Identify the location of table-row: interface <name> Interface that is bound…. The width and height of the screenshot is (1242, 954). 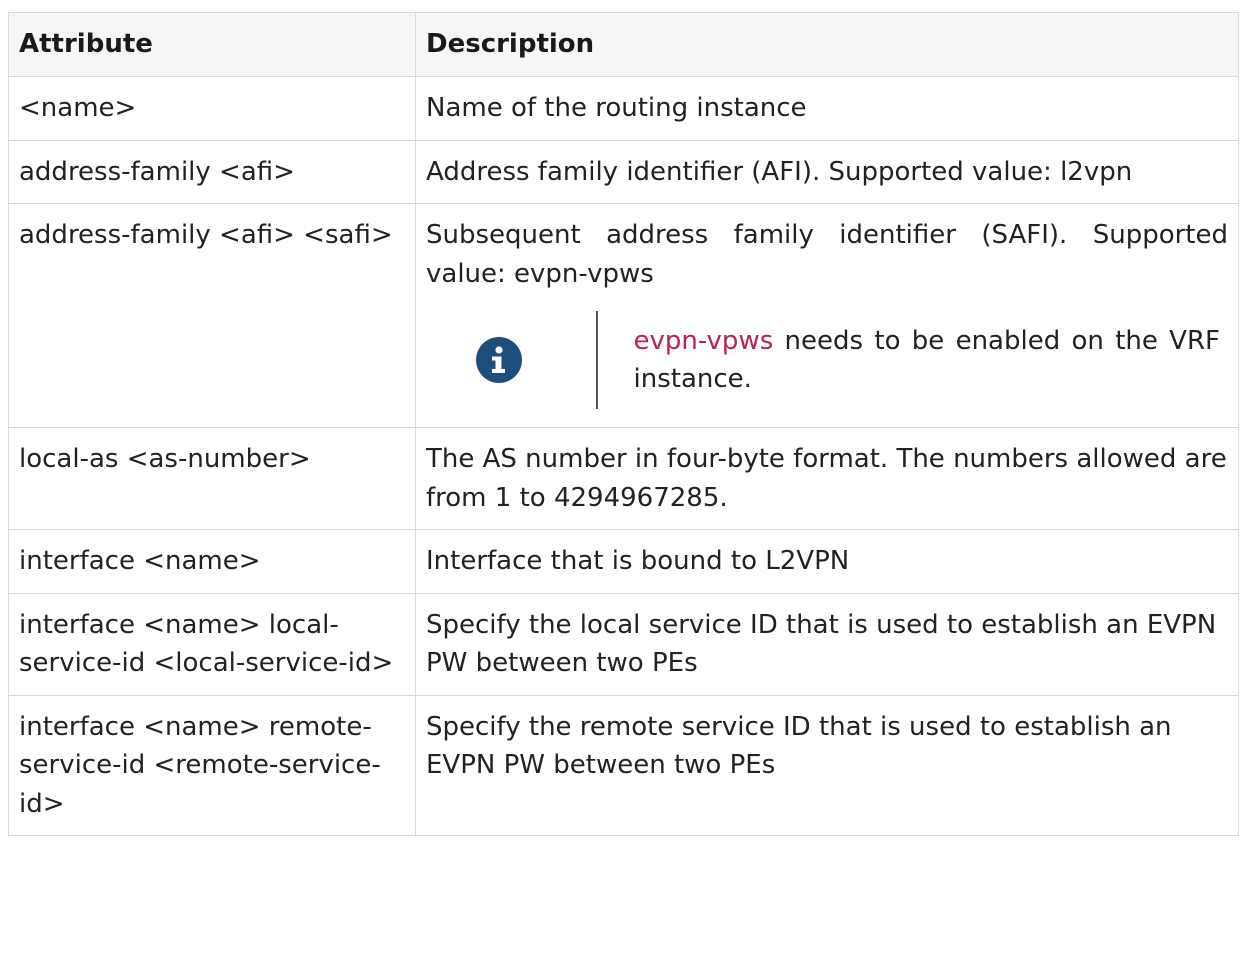
(623, 561).